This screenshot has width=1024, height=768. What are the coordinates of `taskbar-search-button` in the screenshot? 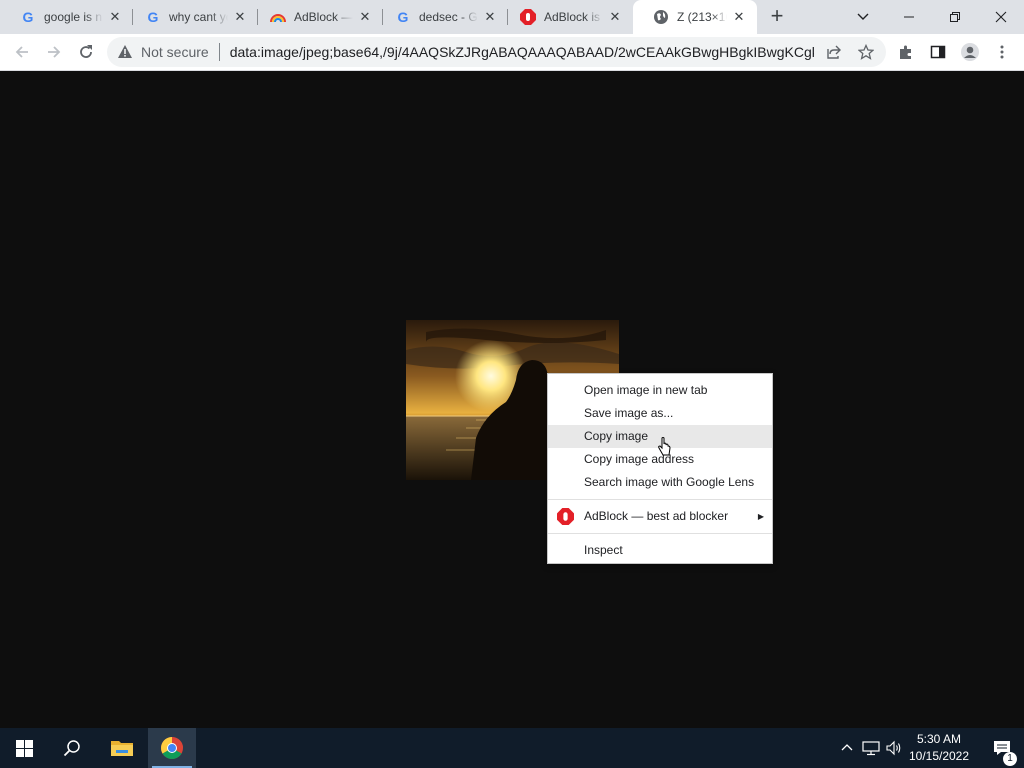 It's located at (72, 748).